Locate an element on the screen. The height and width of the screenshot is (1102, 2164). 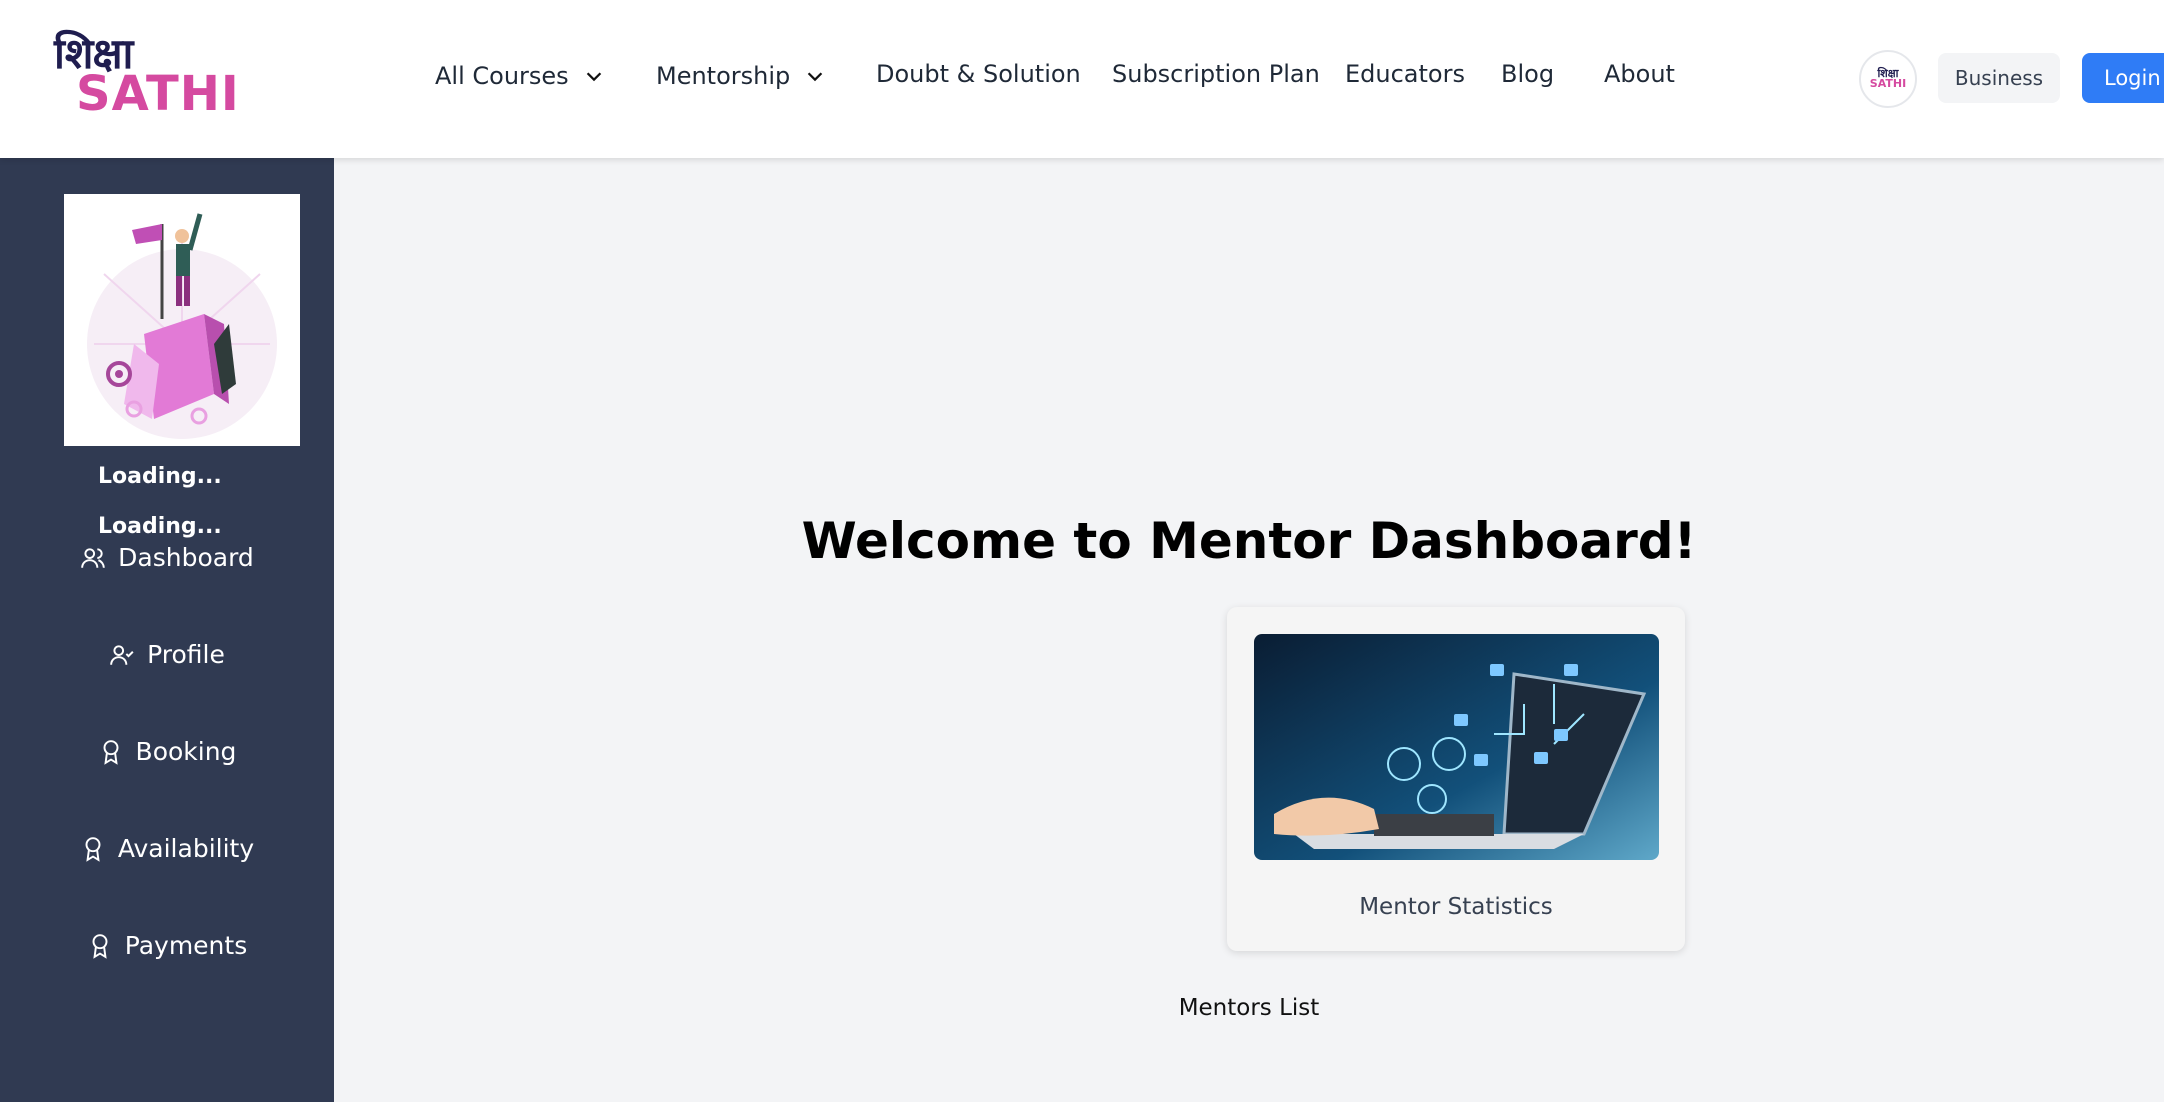
avatar-mini-logo: शिक्षा SATHI is located at coordinates (1888, 79).